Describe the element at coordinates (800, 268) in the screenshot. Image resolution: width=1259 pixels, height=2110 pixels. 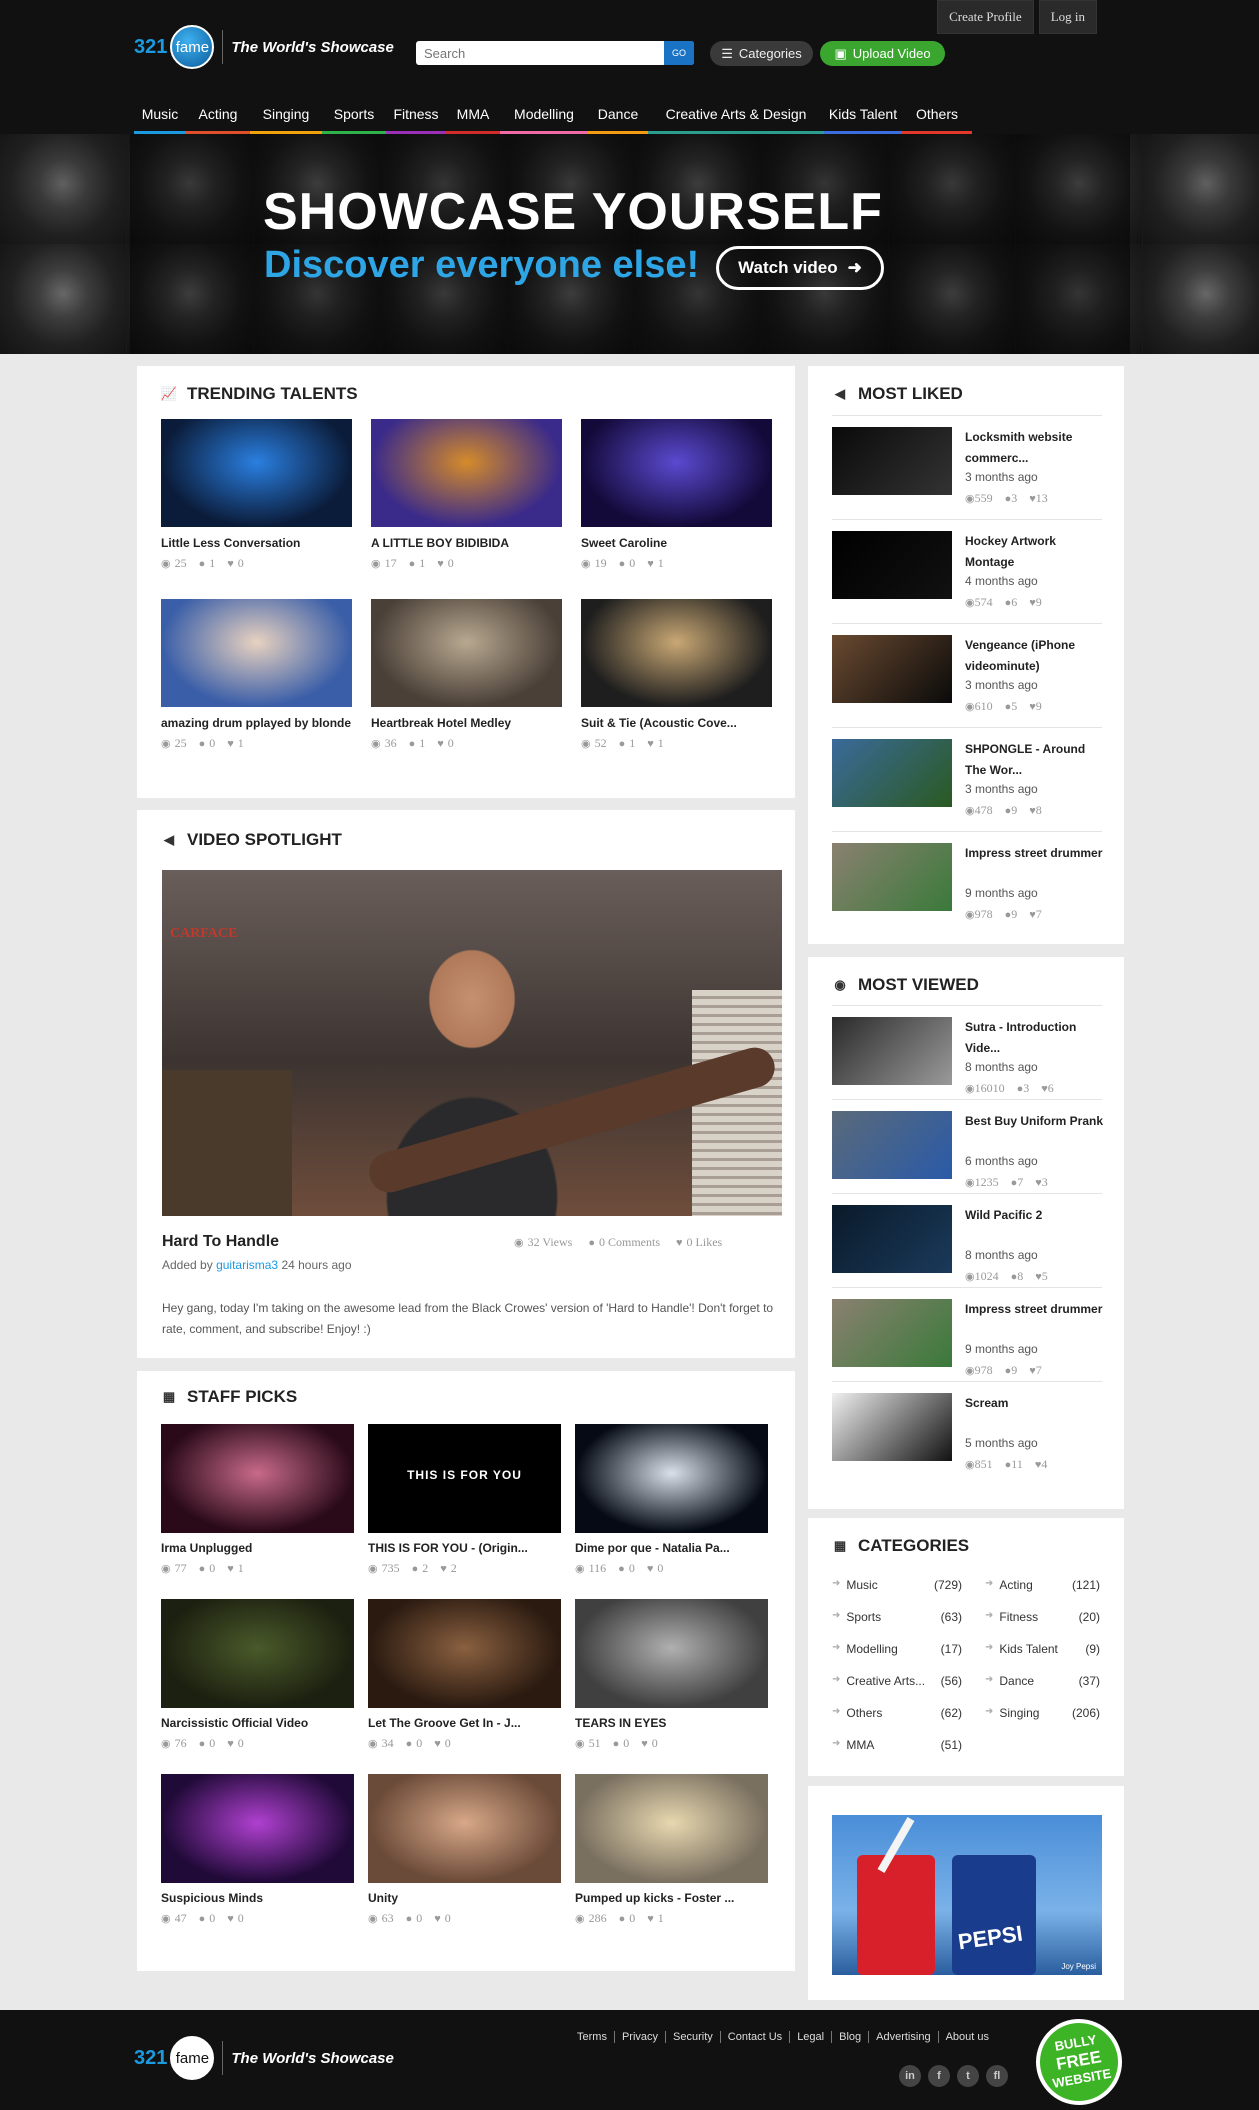
I see `watch-video-button: Watch video ➜` at that location.